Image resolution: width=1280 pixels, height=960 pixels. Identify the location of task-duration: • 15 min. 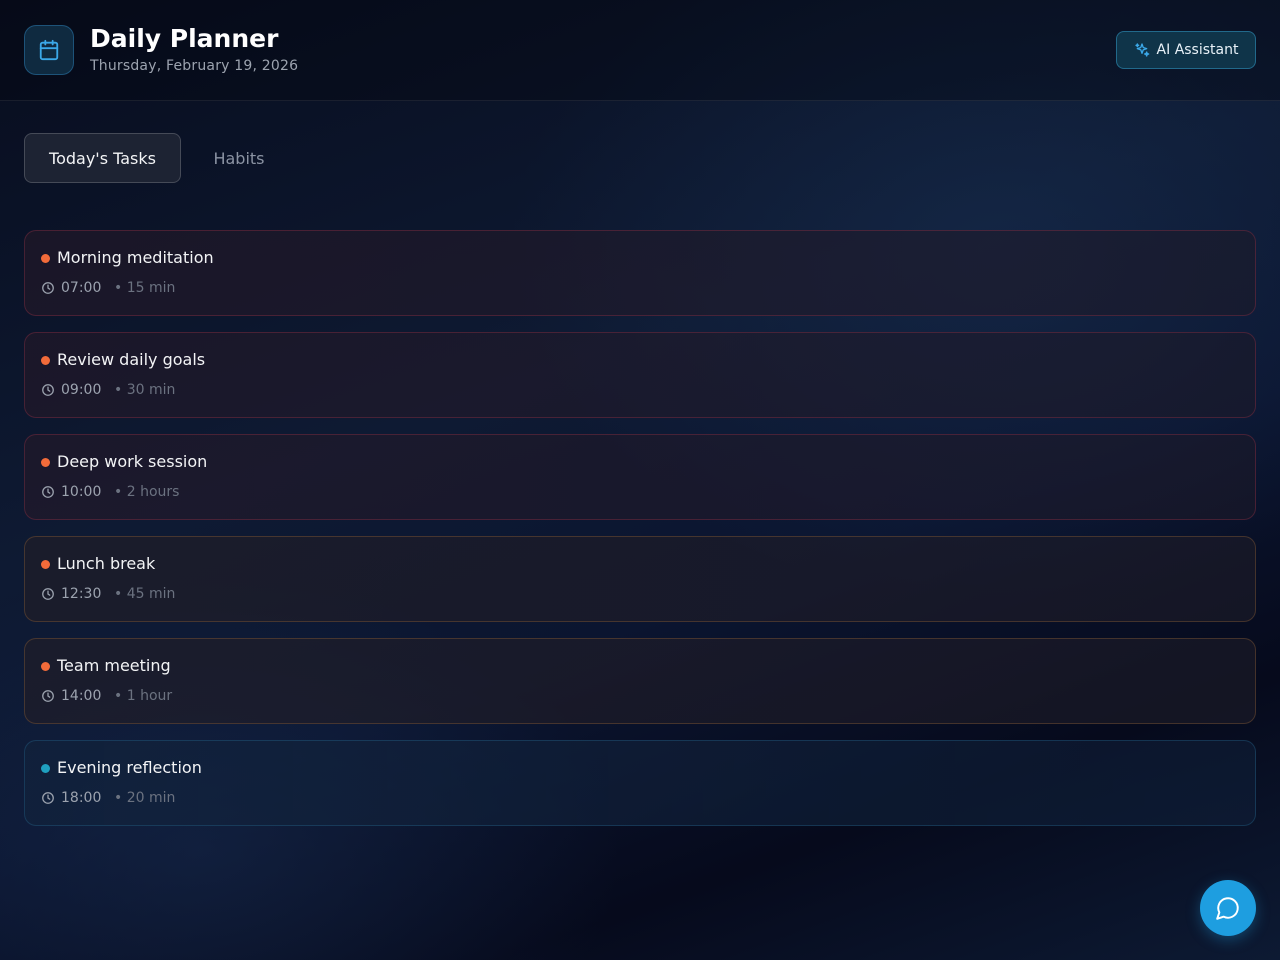
(145, 288).